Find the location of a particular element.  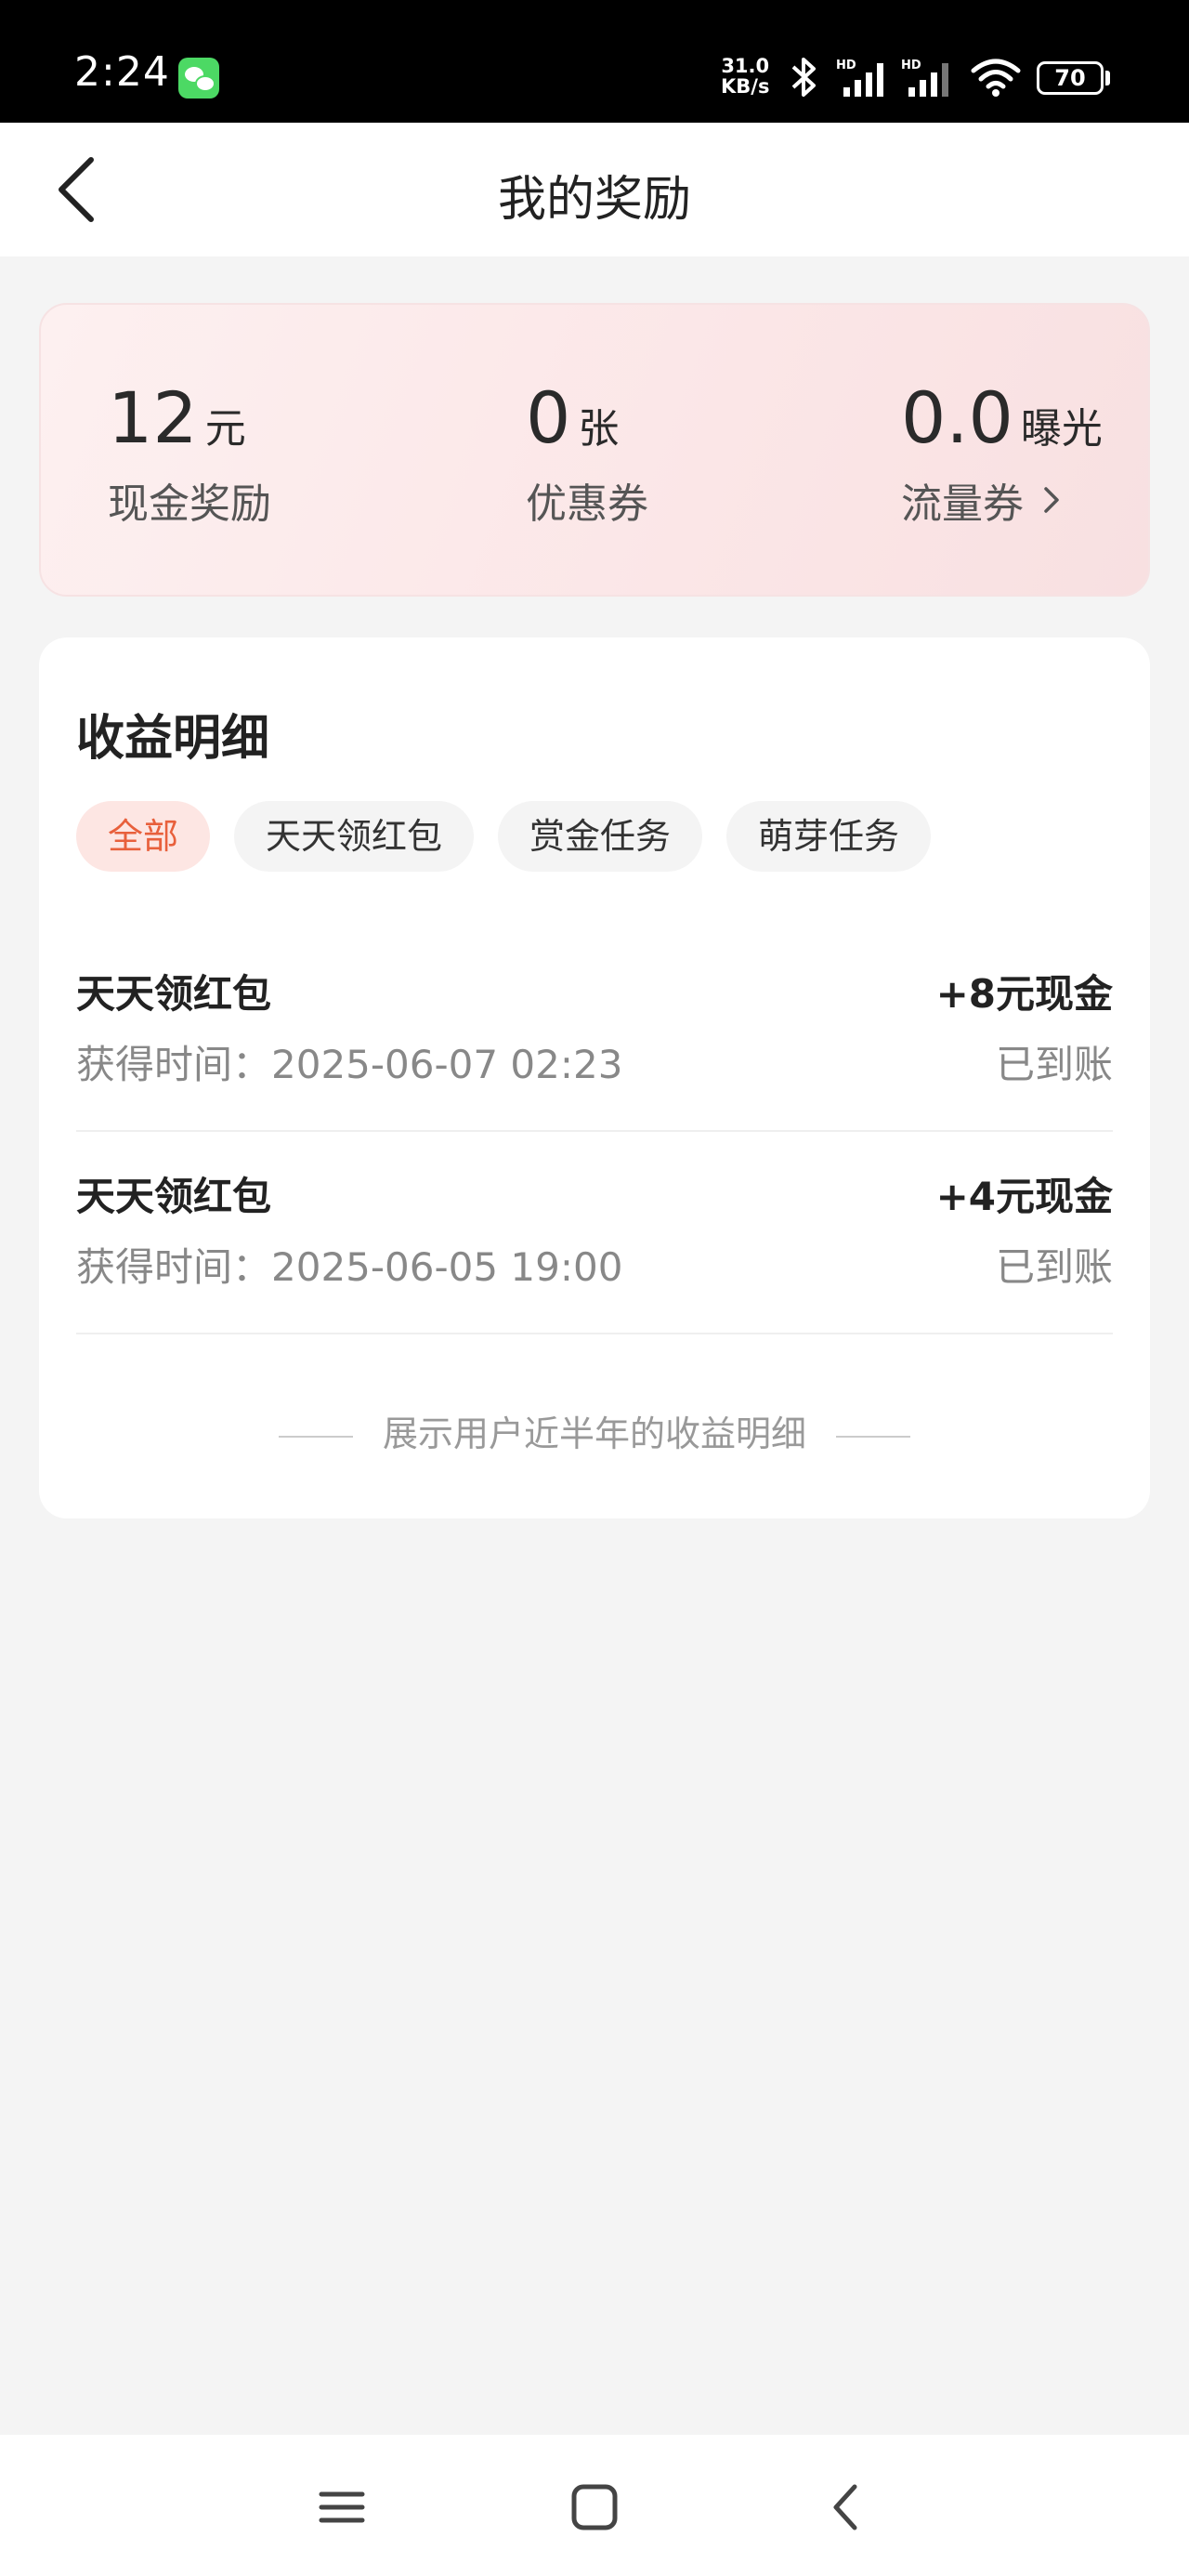

filter-tabs: 全部 天天领红包 赏金任务 萌芽任务 is located at coordinates (504, 836).